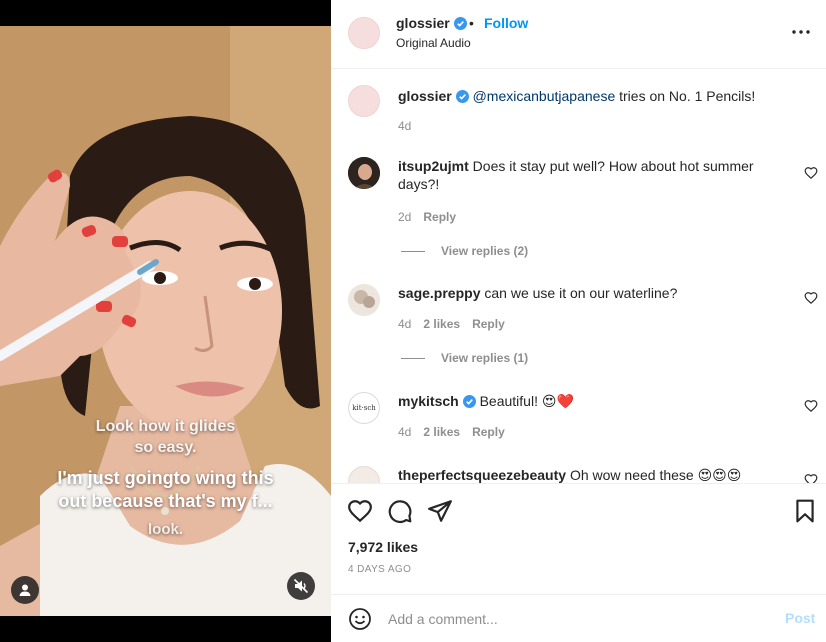 This screenshot has height=642, width=826. Describe the element at coordinates (433, 166) in the screenshot. I see `comment-username: itsup2ujmt` at that location.